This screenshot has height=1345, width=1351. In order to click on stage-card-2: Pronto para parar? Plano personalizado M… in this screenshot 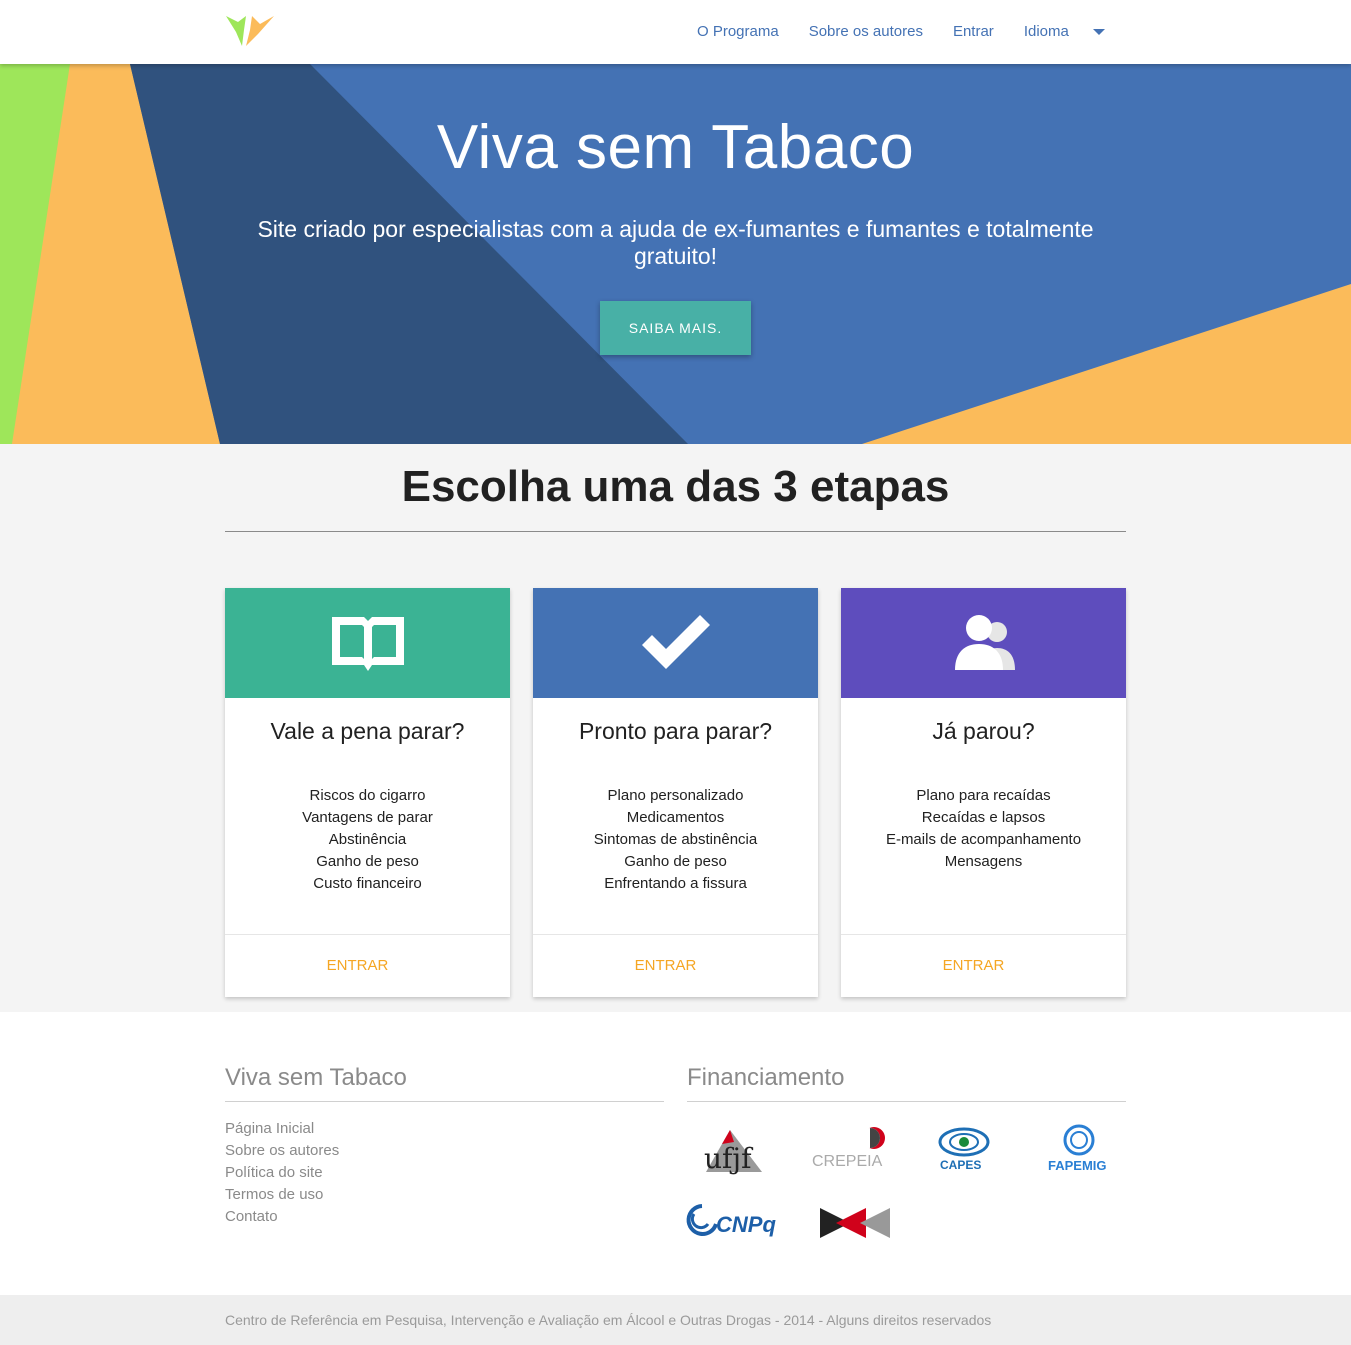, I will do `click(675, 792)`.